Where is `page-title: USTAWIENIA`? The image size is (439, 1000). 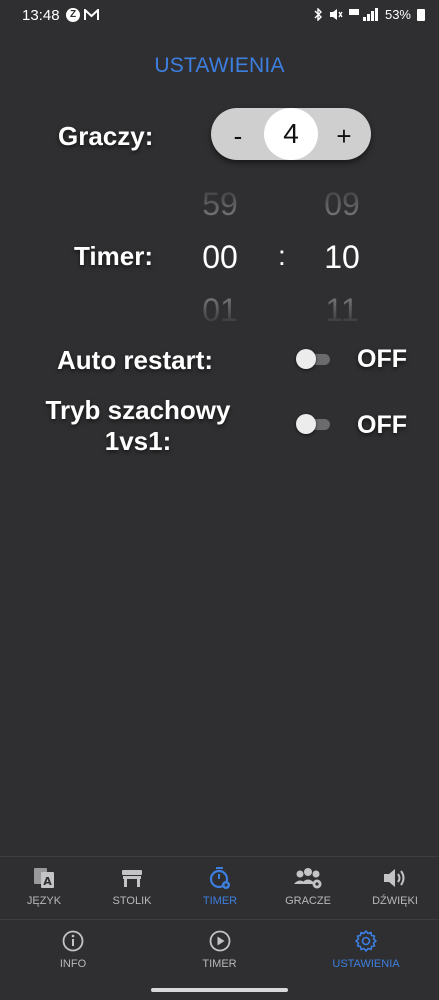
page-title: USTAWIENIA is located at coordinates (219, 65).